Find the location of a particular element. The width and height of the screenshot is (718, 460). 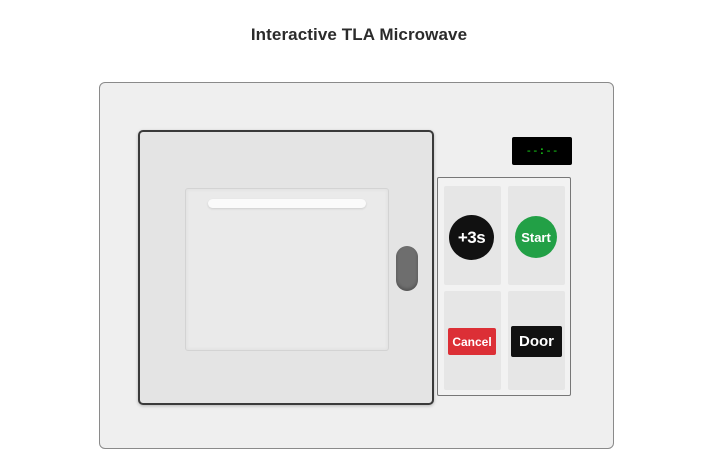

timer-display: --:-- is located at coordinates (542, 151).